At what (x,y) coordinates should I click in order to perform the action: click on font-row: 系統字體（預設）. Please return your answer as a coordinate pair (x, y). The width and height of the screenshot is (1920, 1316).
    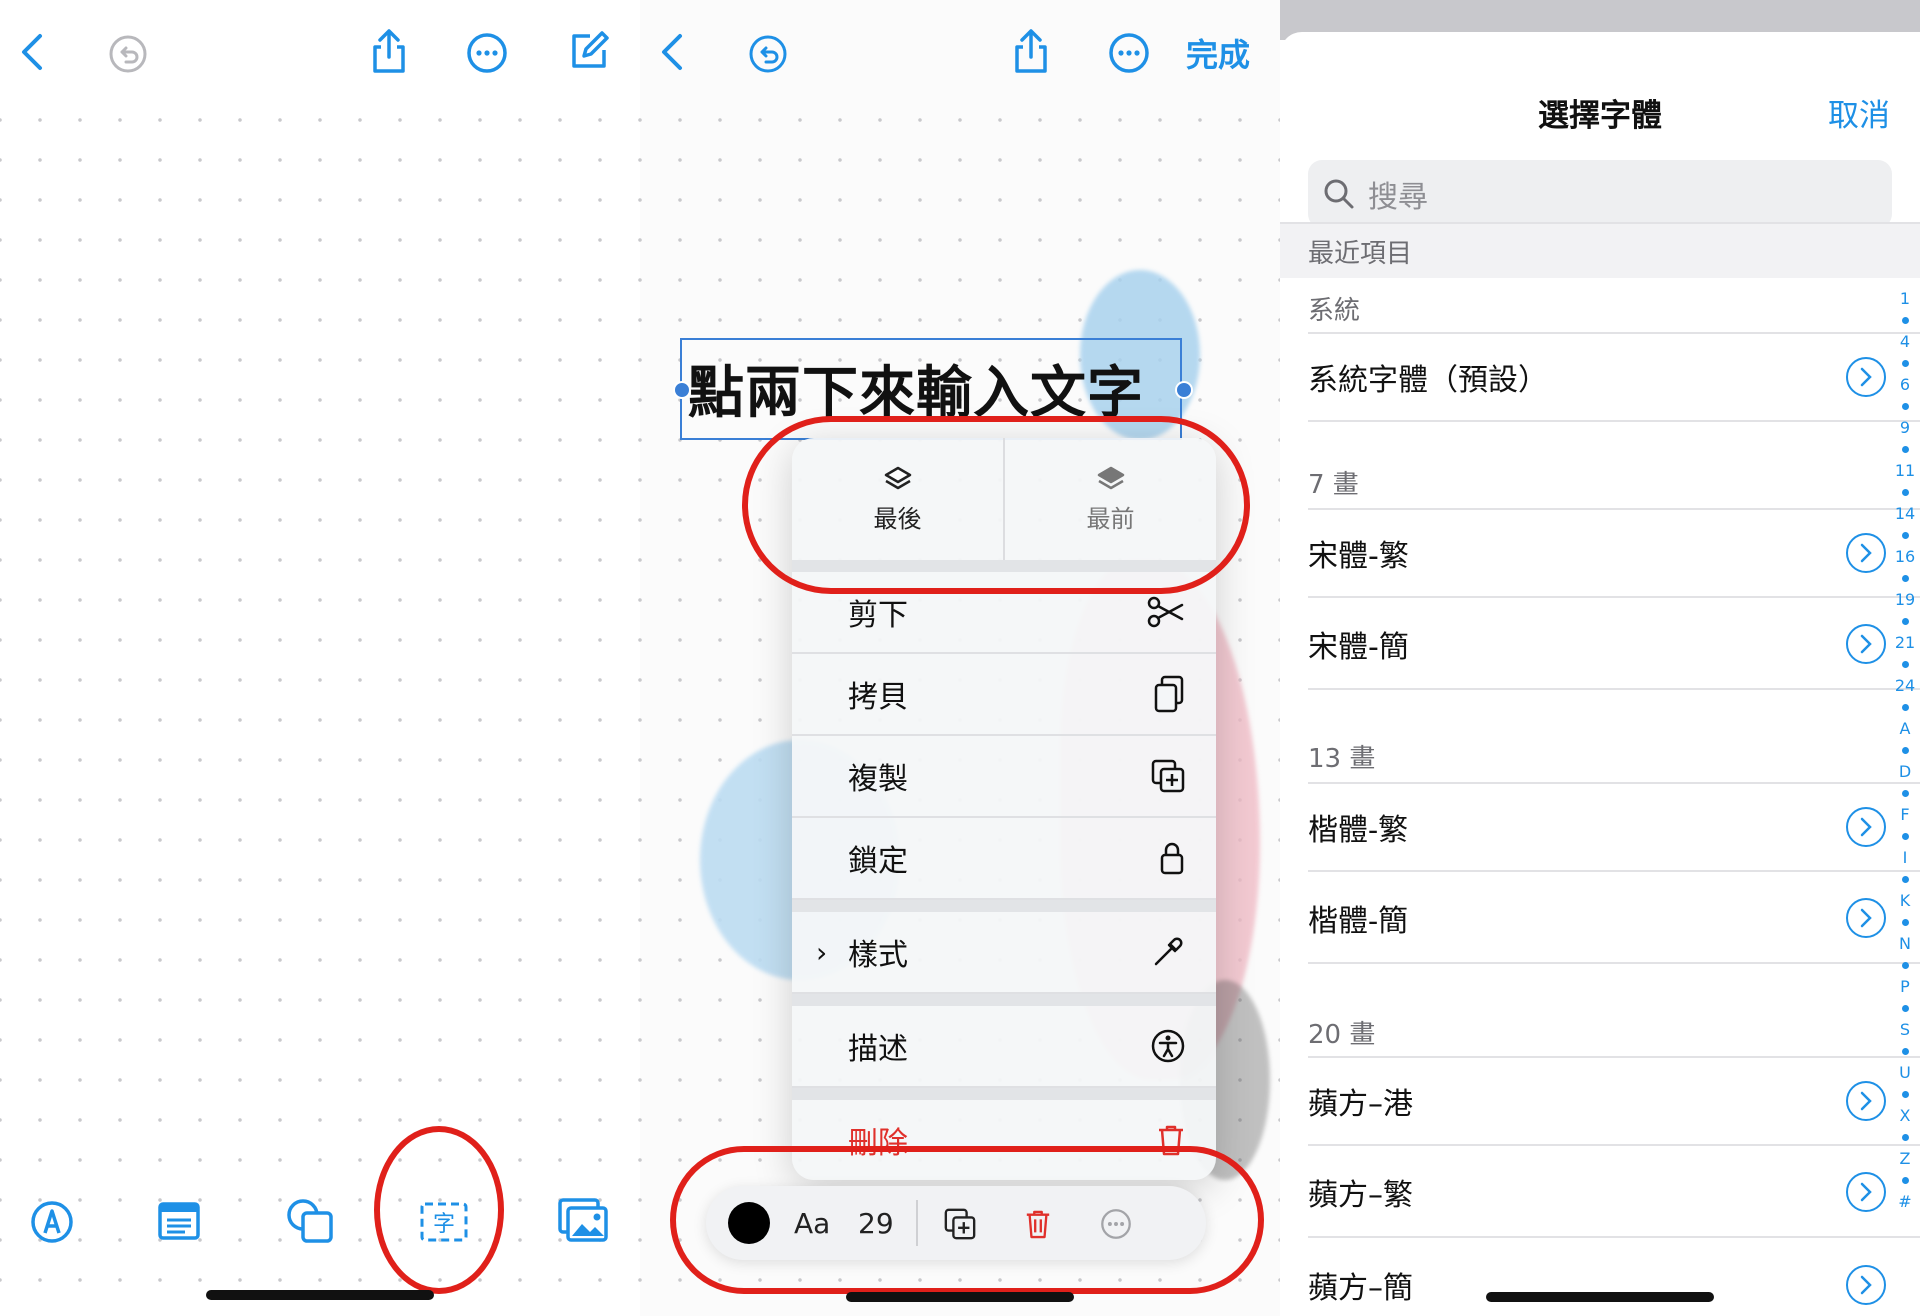
    Looking at the image, I should click on (1614, 377).